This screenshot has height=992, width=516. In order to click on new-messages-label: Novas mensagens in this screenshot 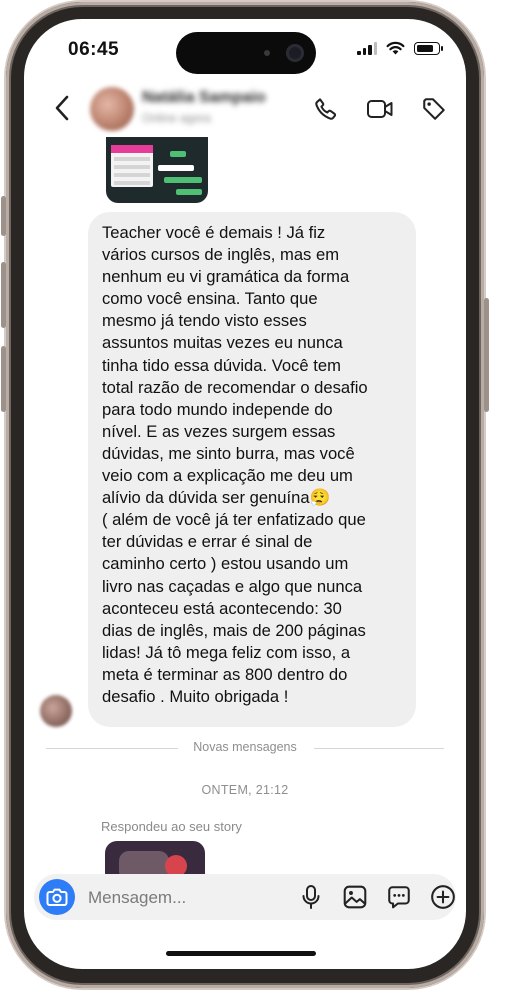, I will do `click(245, 747)`.